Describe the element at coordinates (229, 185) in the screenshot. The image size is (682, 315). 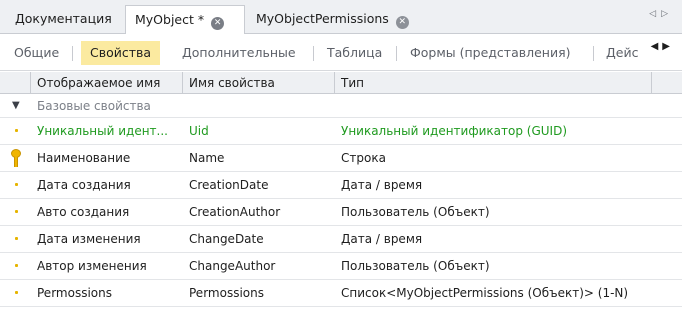
I see `cell-property-name: CreationDate` at that location.